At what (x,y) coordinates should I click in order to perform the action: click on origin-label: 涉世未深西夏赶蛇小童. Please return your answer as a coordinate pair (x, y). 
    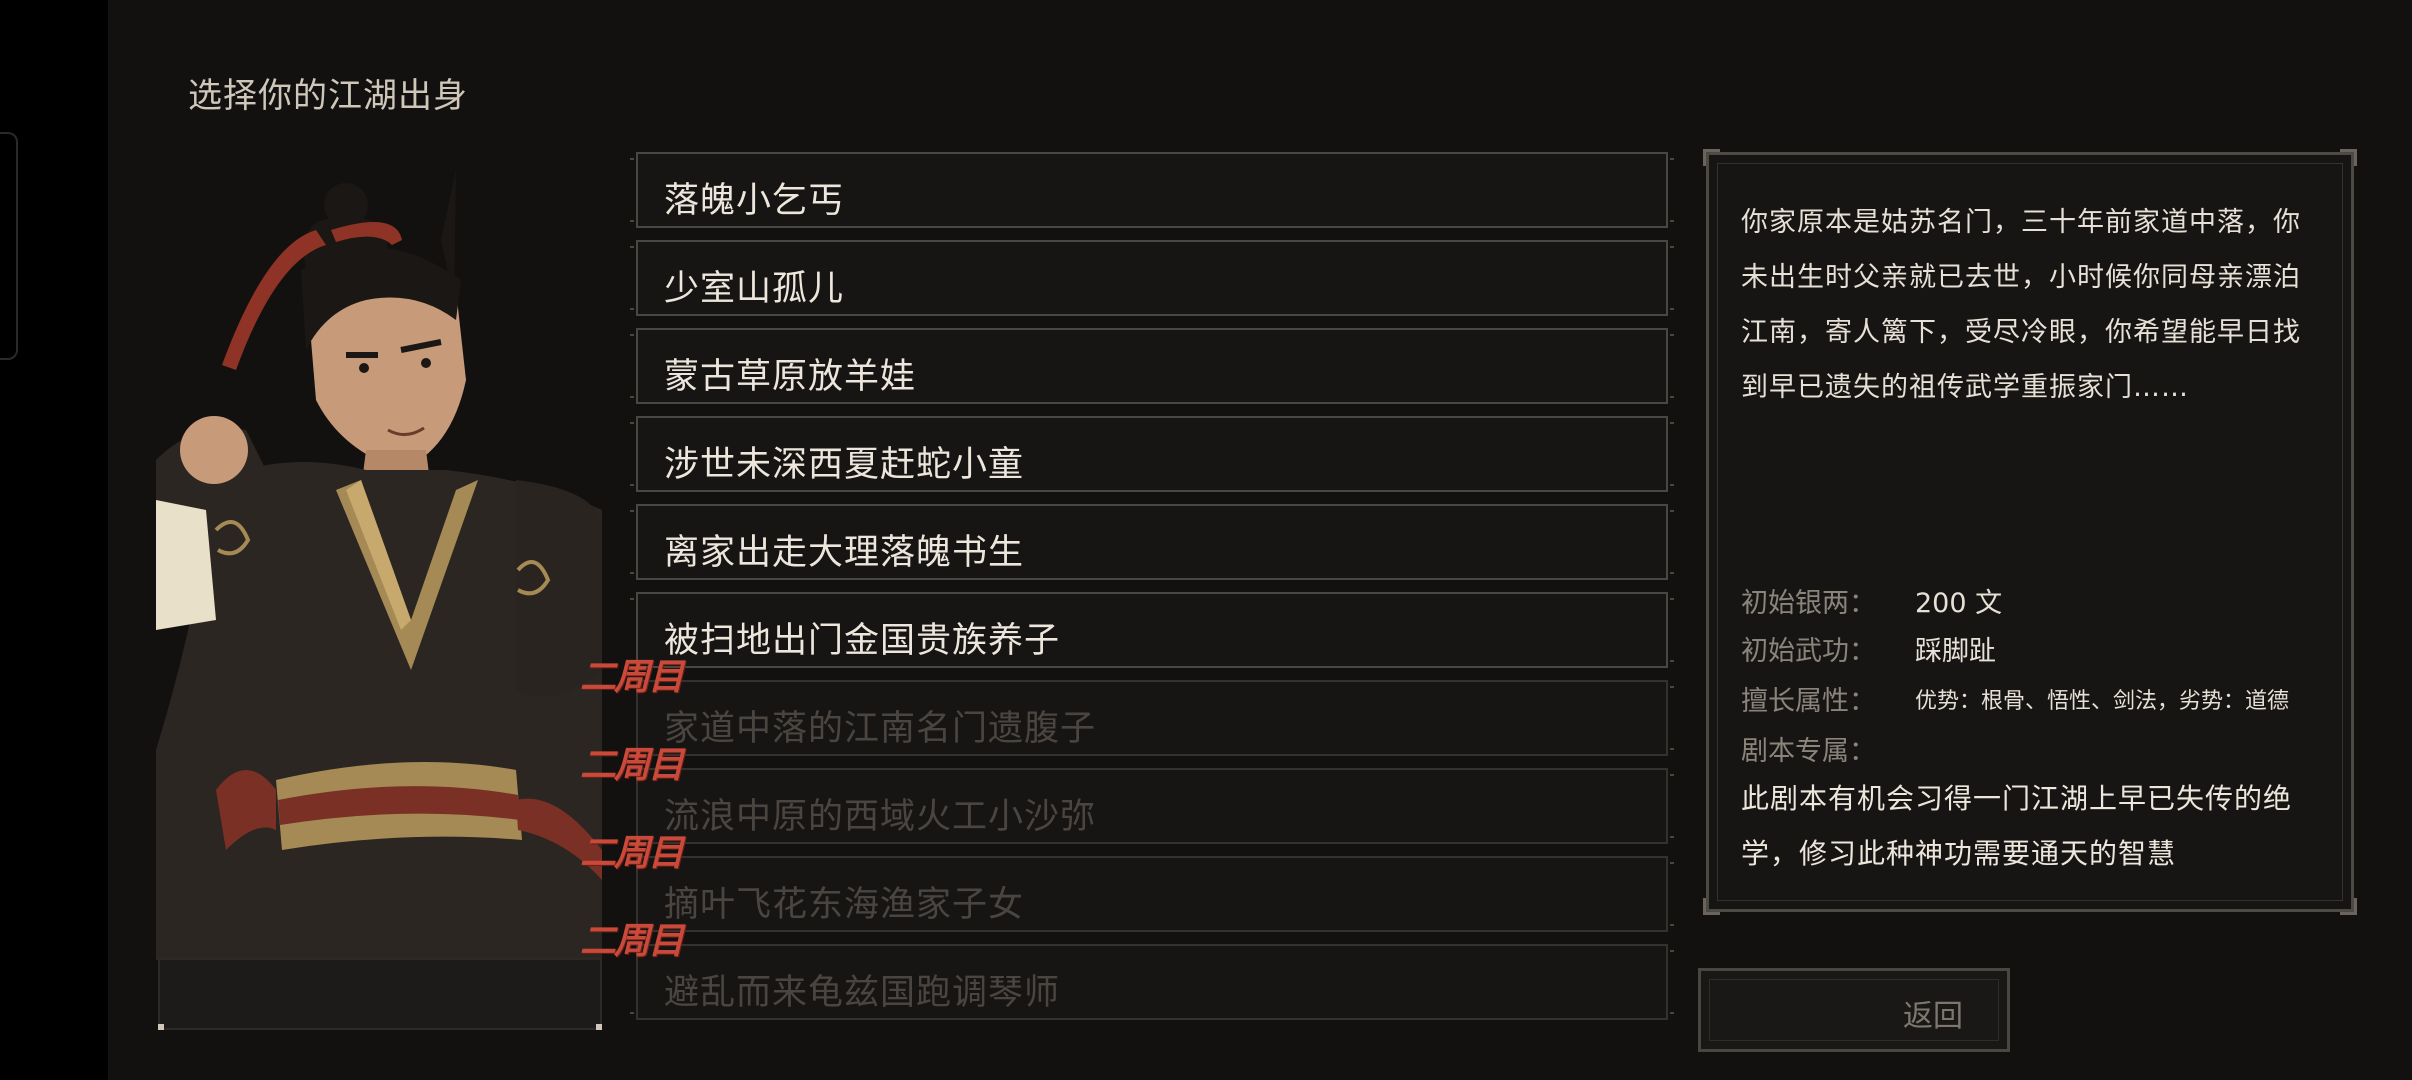
    Looking at the image, I should click on (844, 465).